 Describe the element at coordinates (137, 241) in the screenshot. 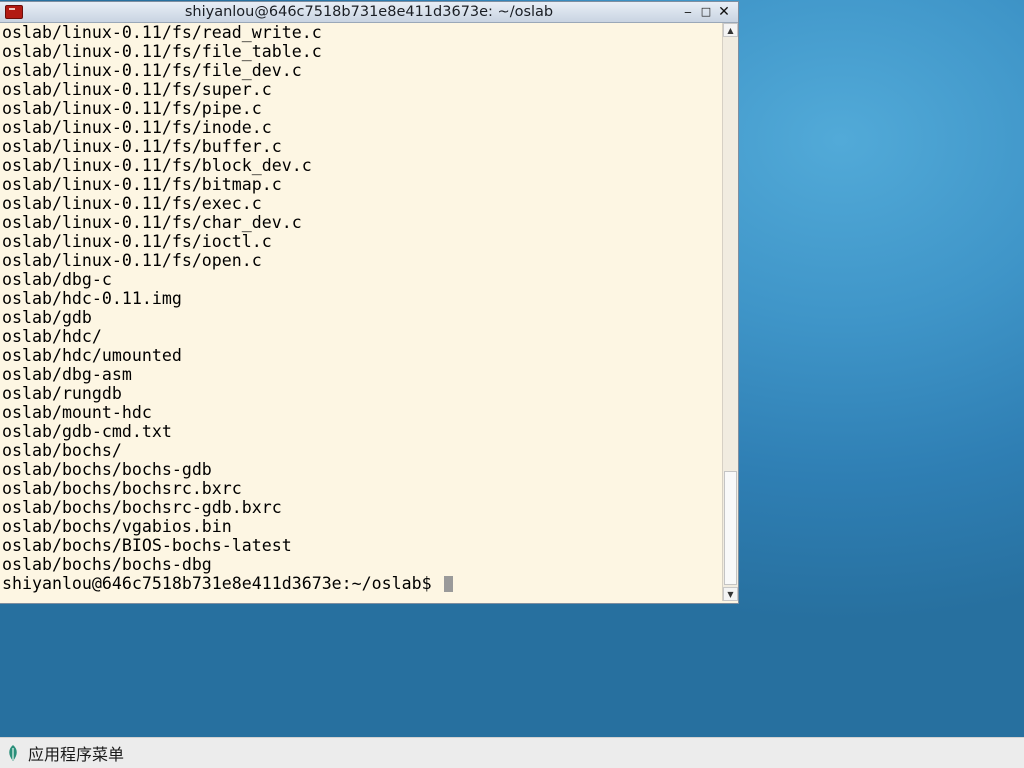

I see `terminal-line: oslab/linux-0.11/fs/ioctl.c` at that location.